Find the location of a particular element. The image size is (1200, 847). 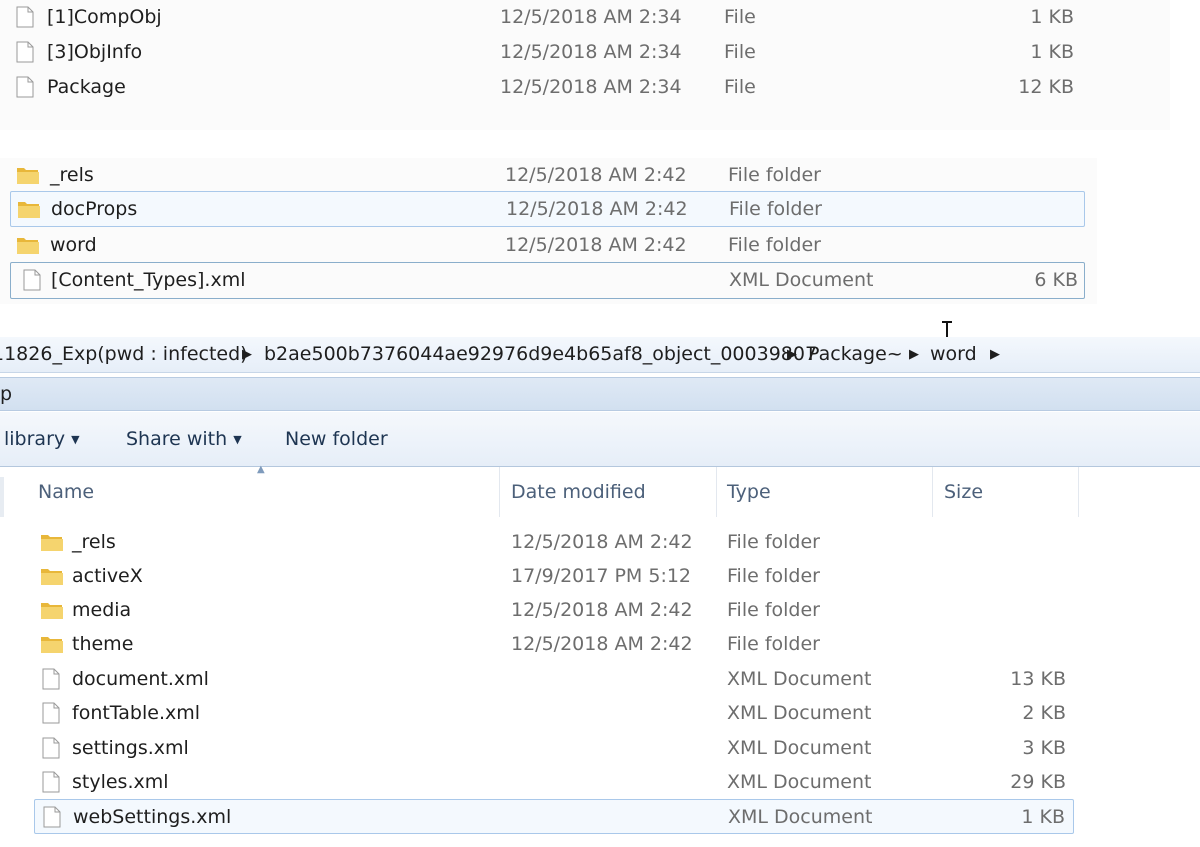

title-strip: p is located at coordinates (600, 394).